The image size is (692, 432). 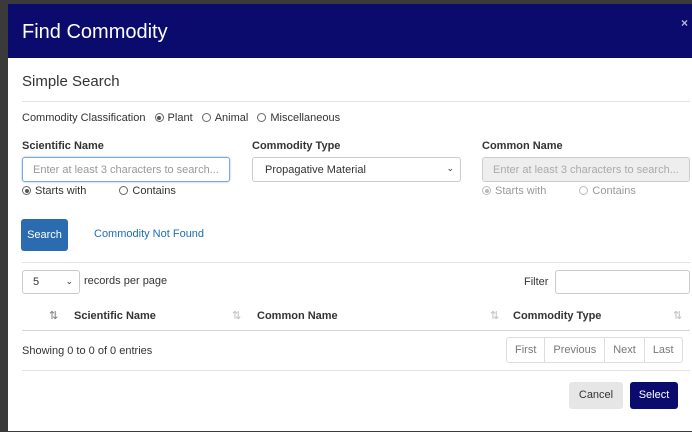 What do you see at coordinates (87, 351) in the screenshot?
I see `table-info: Showing 0 to 0 of 0 entries` at bounding box center [87, 351].